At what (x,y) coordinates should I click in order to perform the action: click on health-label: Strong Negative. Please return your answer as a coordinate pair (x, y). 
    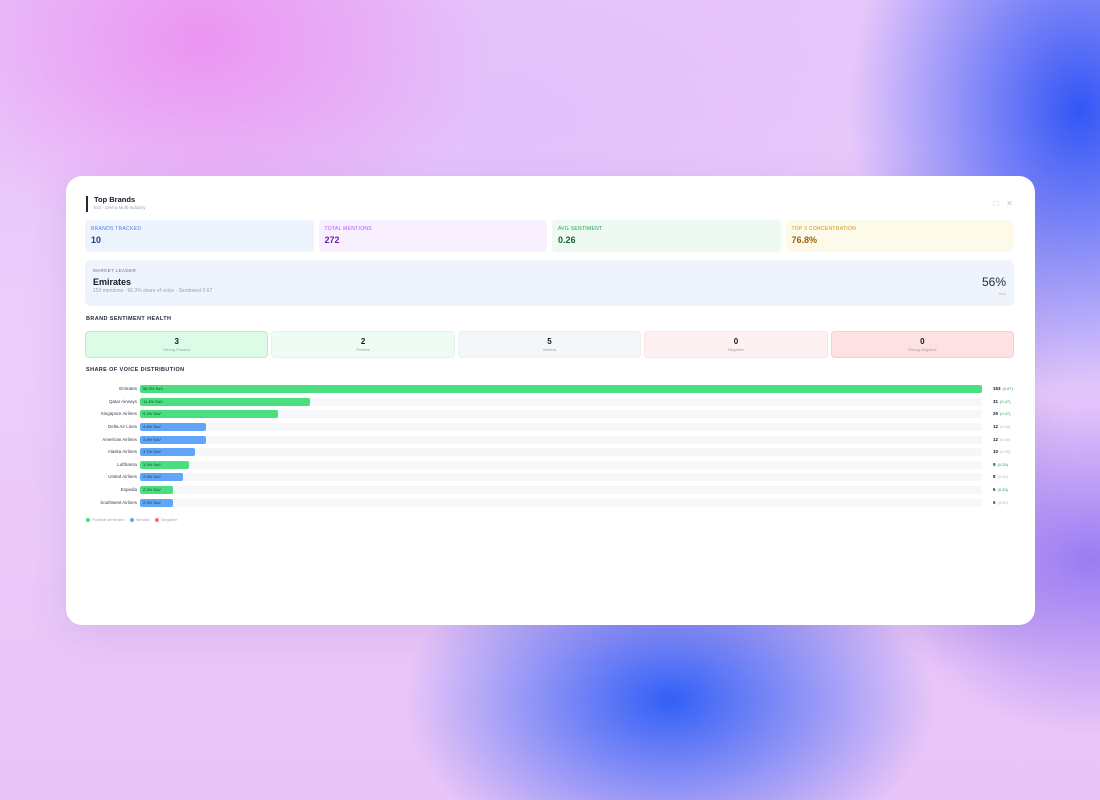
    Looking at the image, I should click on (922, 349).